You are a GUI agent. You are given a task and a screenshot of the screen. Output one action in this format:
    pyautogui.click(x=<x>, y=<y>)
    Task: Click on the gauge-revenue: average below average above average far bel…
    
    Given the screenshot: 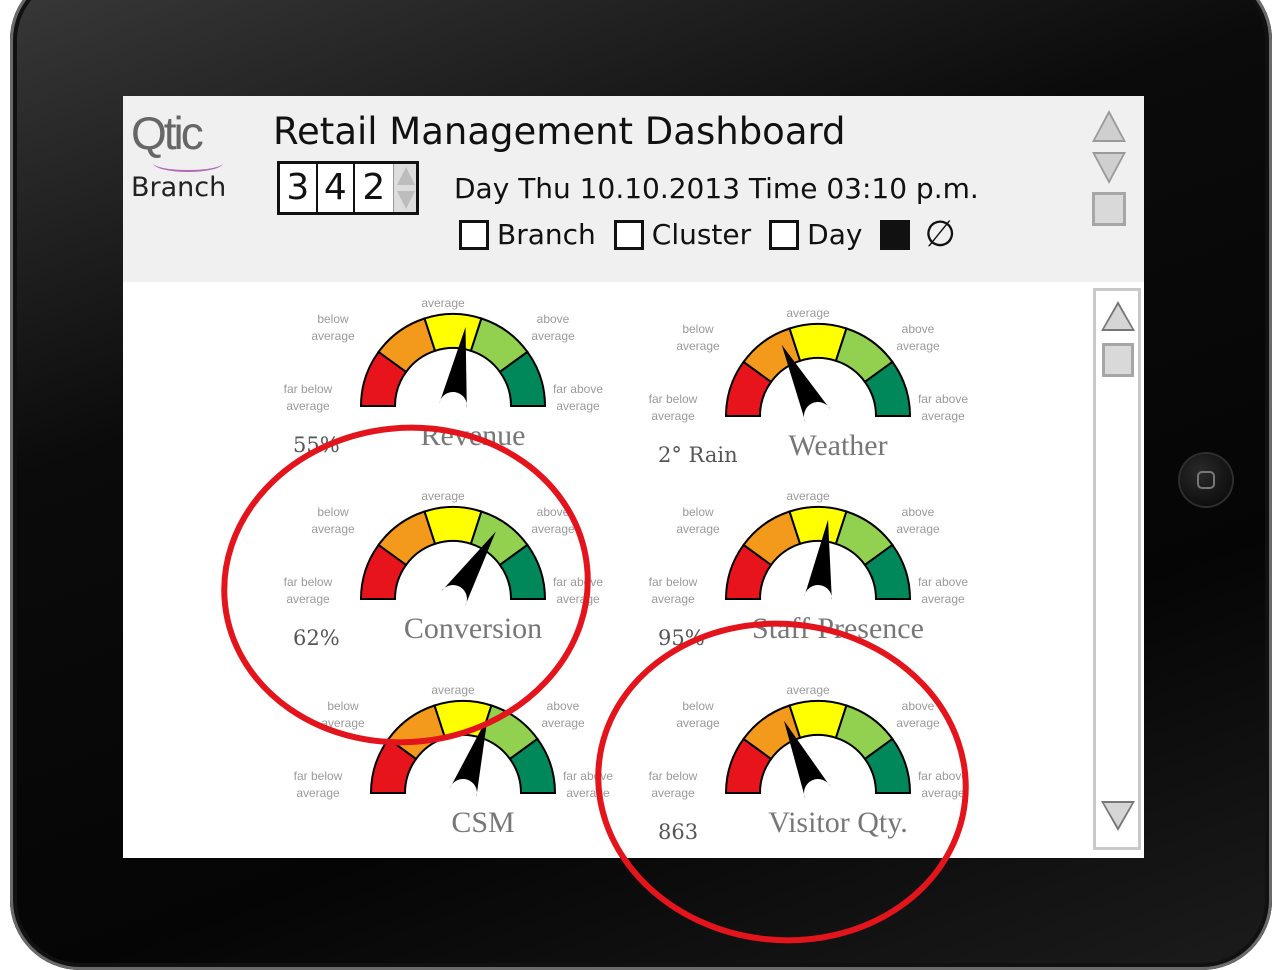 What is the action you would take?
    pyautogui.click(x=453, y=386)
    